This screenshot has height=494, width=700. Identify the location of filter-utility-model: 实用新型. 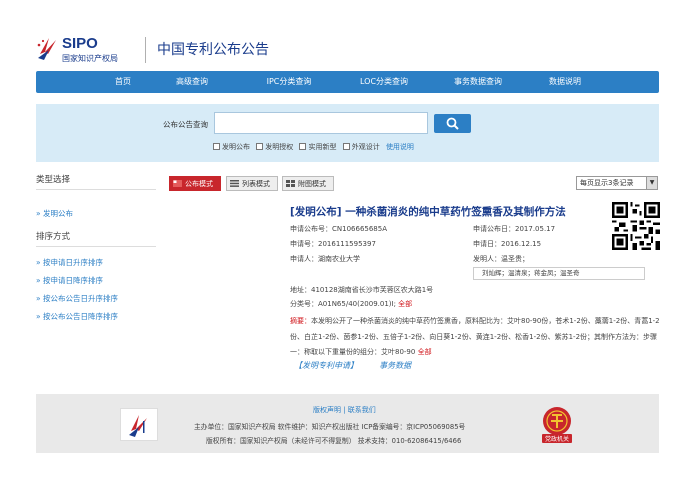
(317, 147).